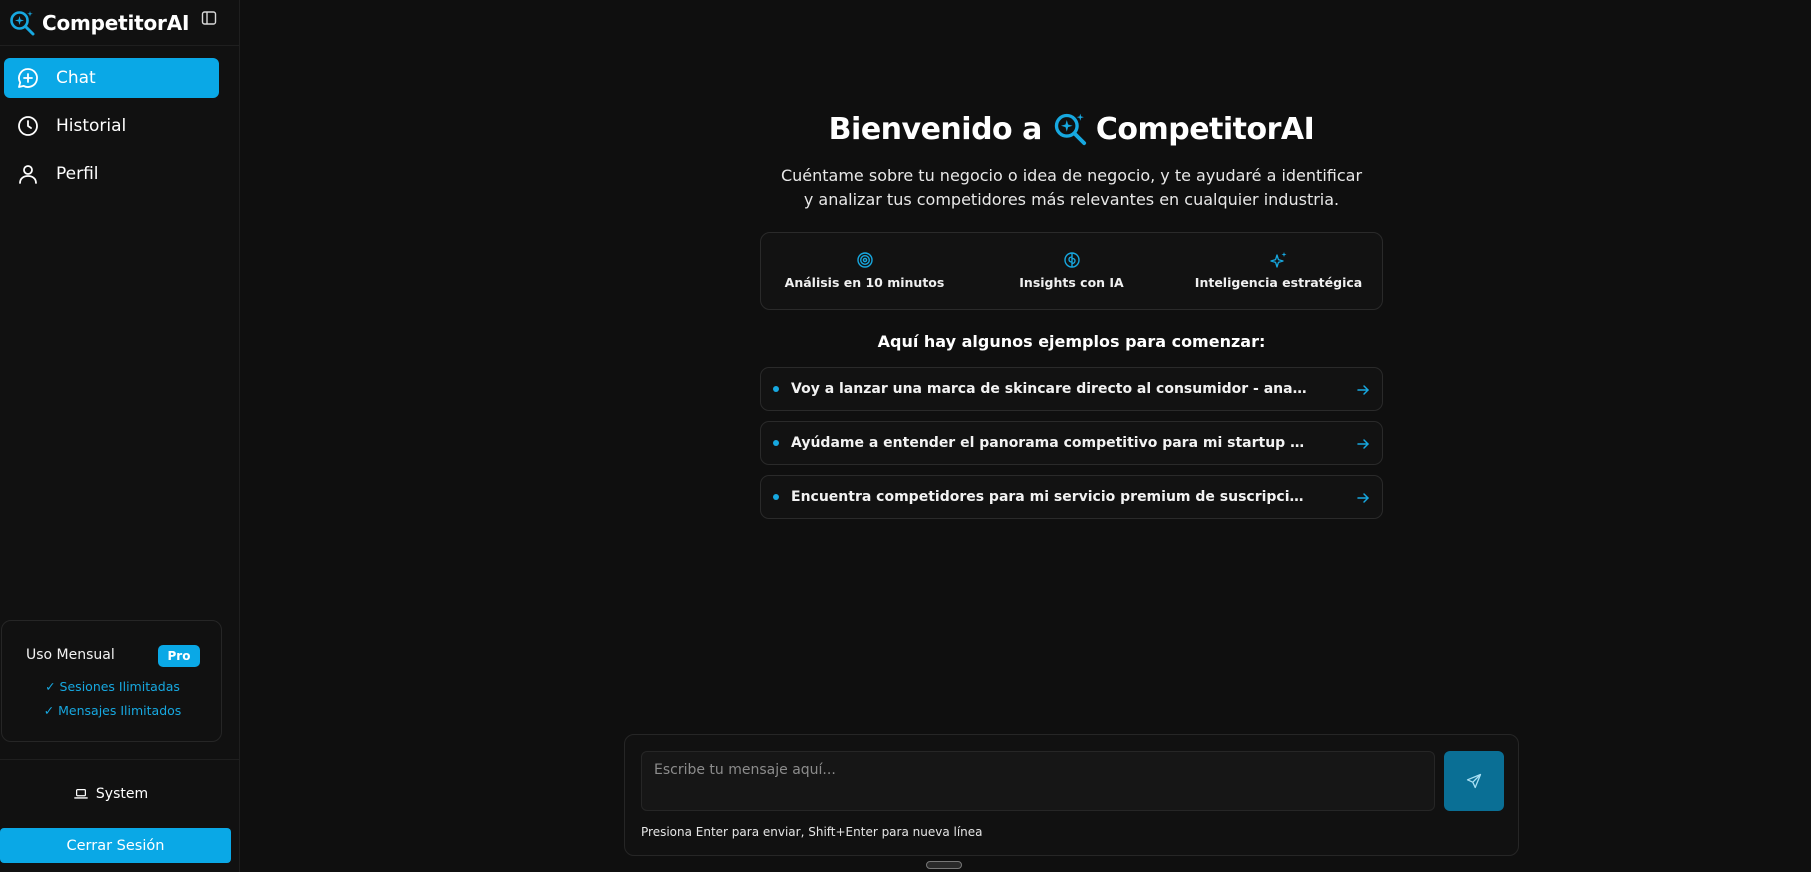 This screenshot has width=1811, height=872. Describe the element at coordinates (28, 78) in the screenshot. I see `chat-plus-icon` at that location.